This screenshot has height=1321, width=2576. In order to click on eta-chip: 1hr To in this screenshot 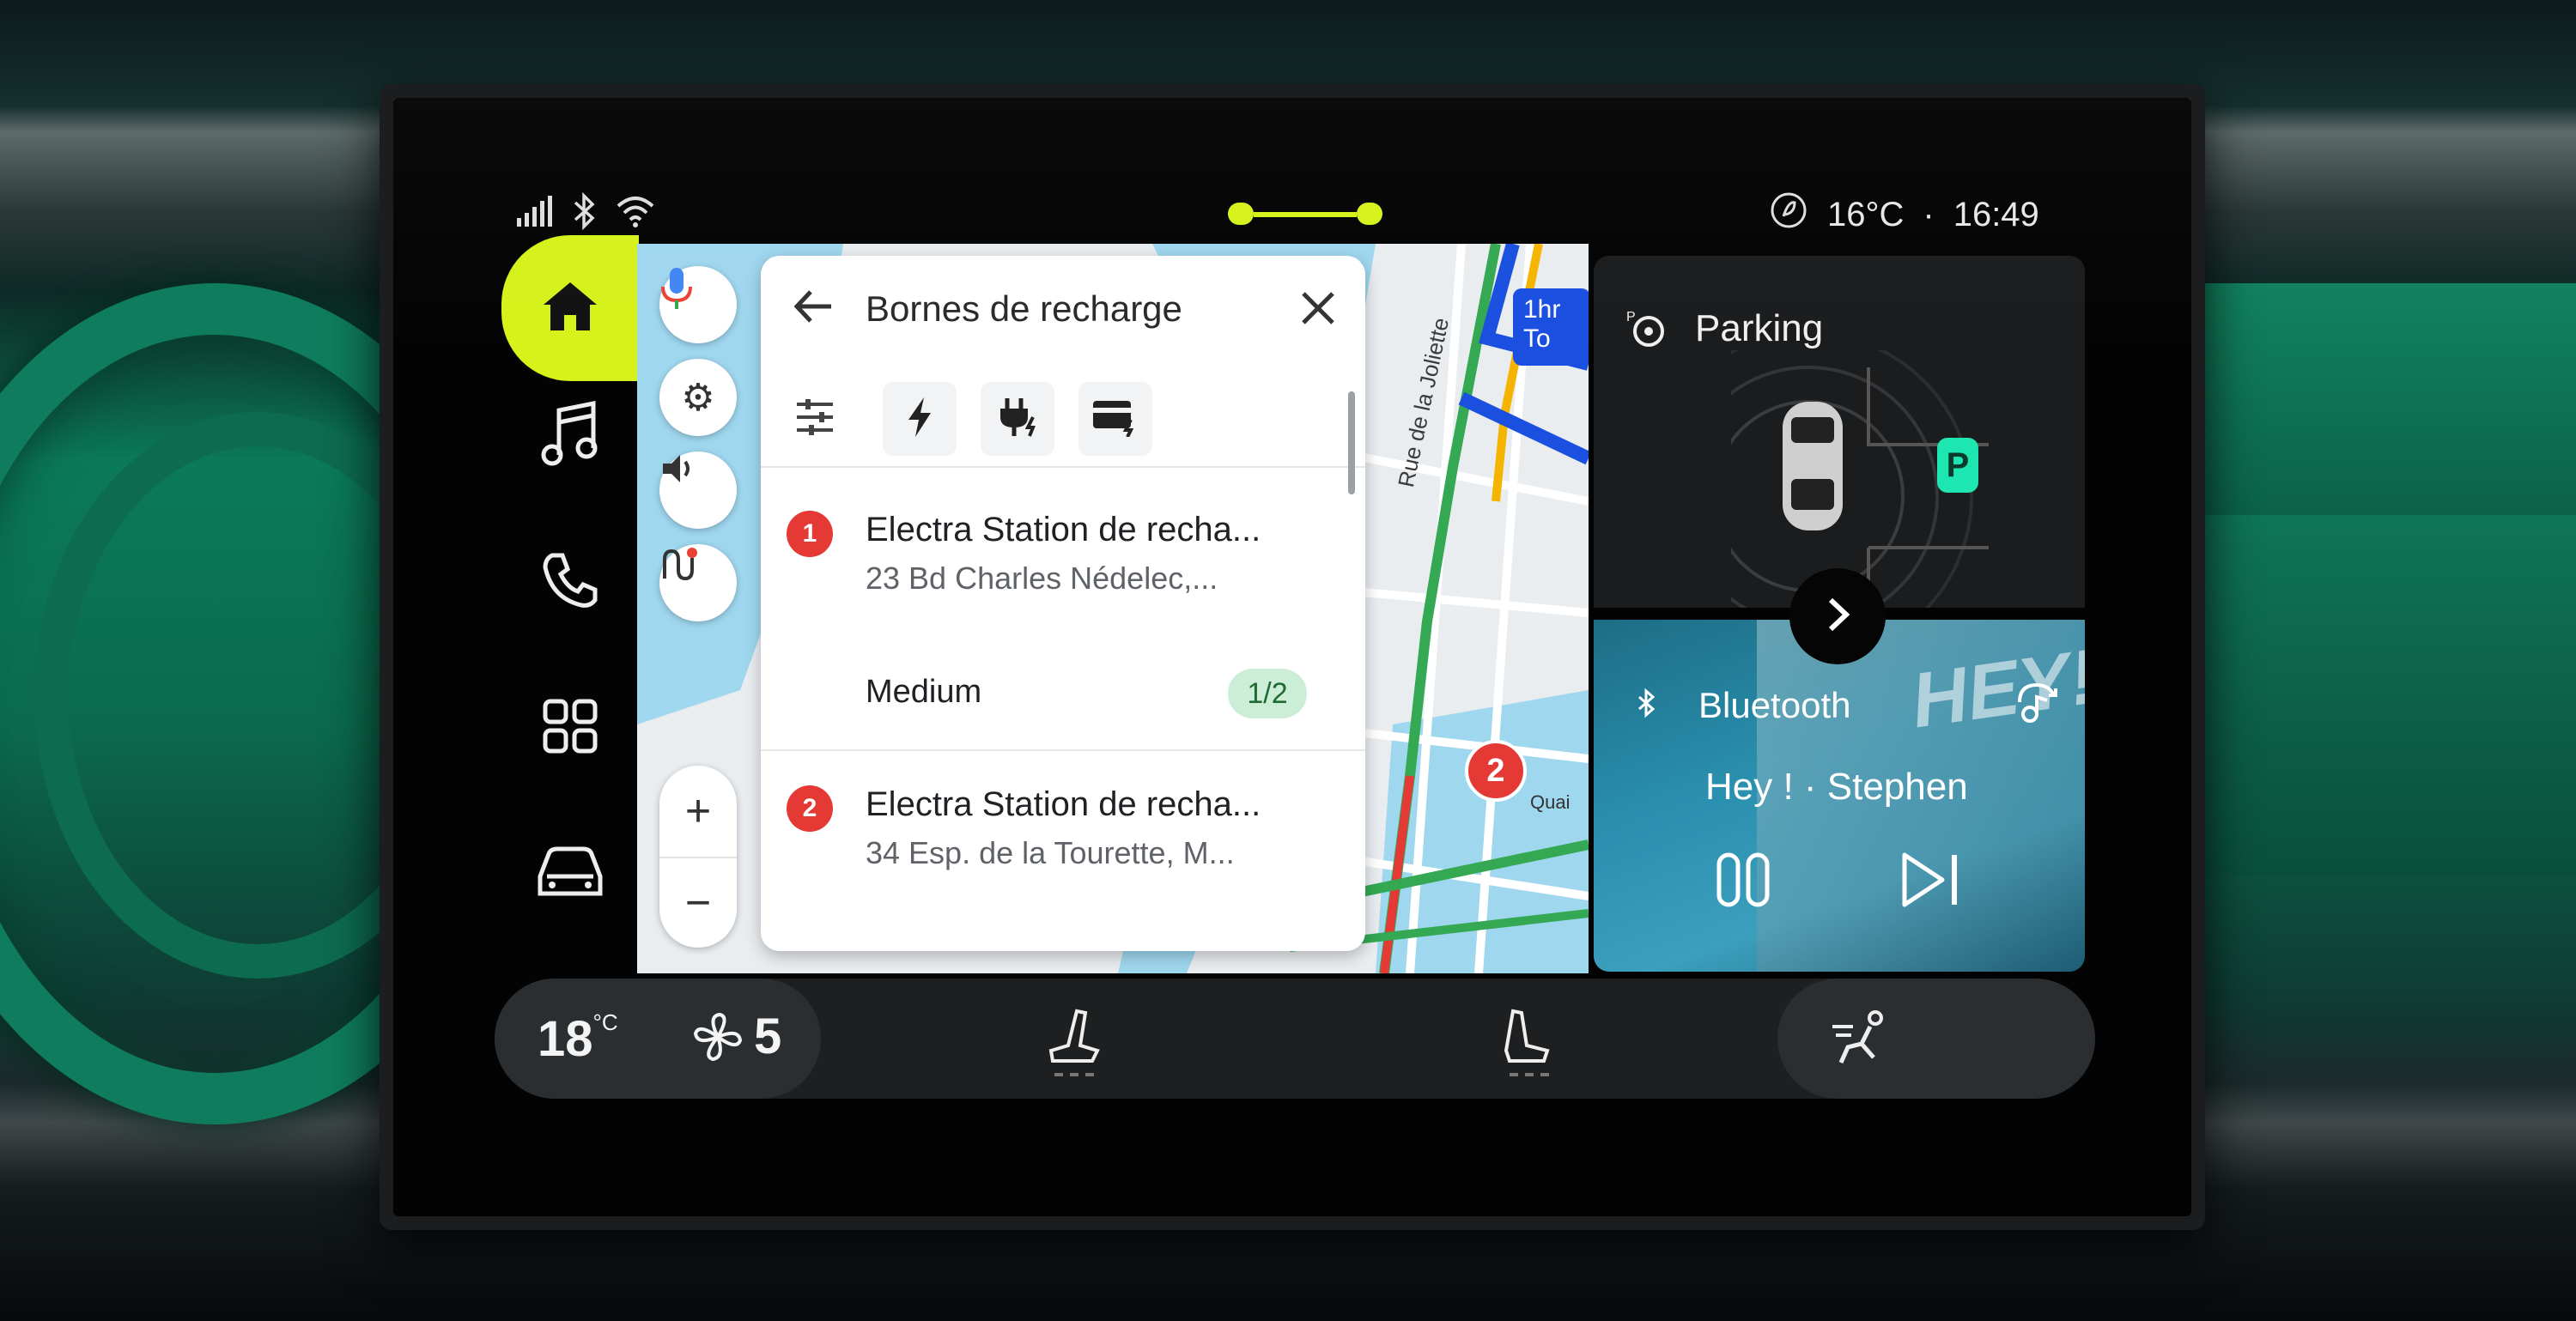, I will do `click(1551, 327)`.